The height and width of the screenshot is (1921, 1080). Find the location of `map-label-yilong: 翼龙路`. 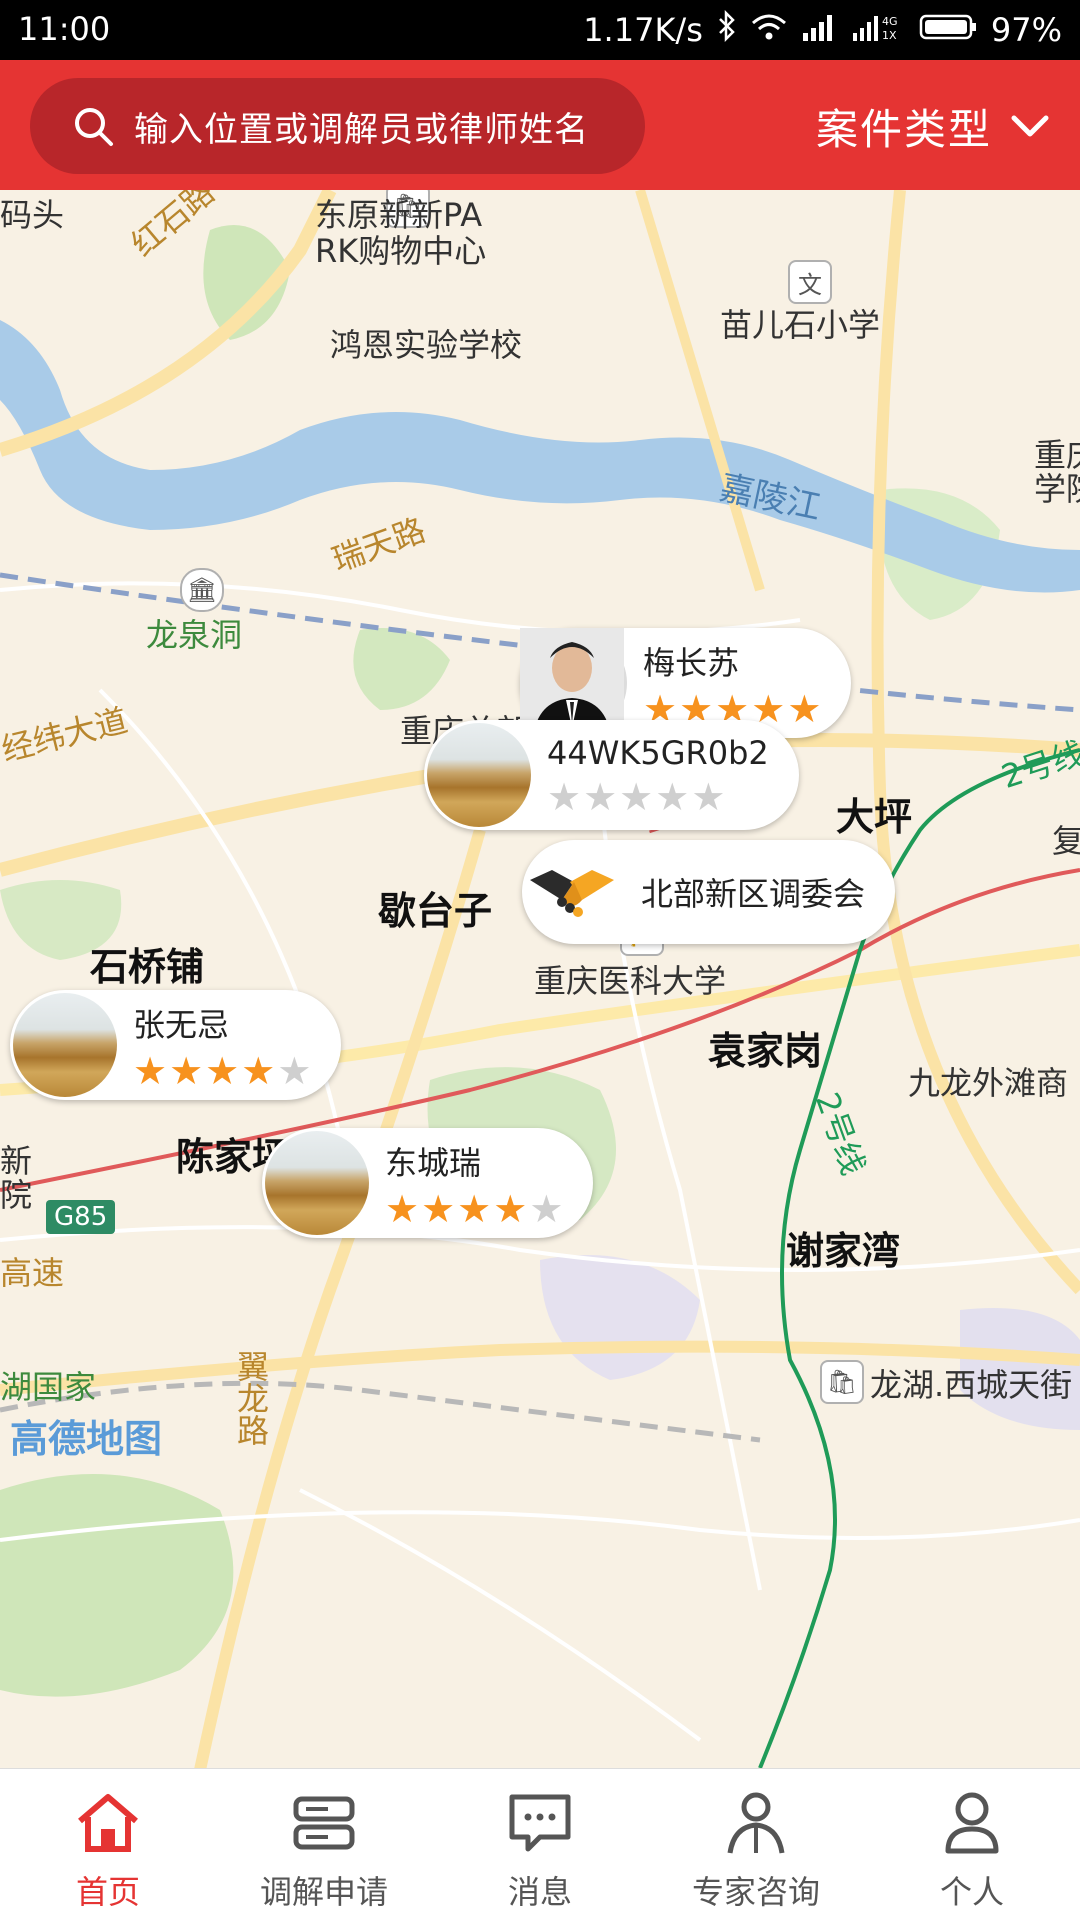

map-label-yilong: 翼龙路 is located at coordinates (251, 1398).